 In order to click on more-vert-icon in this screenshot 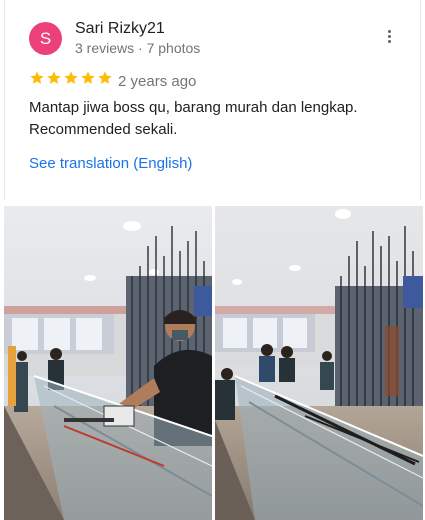, I will do `click(389, 39)`.